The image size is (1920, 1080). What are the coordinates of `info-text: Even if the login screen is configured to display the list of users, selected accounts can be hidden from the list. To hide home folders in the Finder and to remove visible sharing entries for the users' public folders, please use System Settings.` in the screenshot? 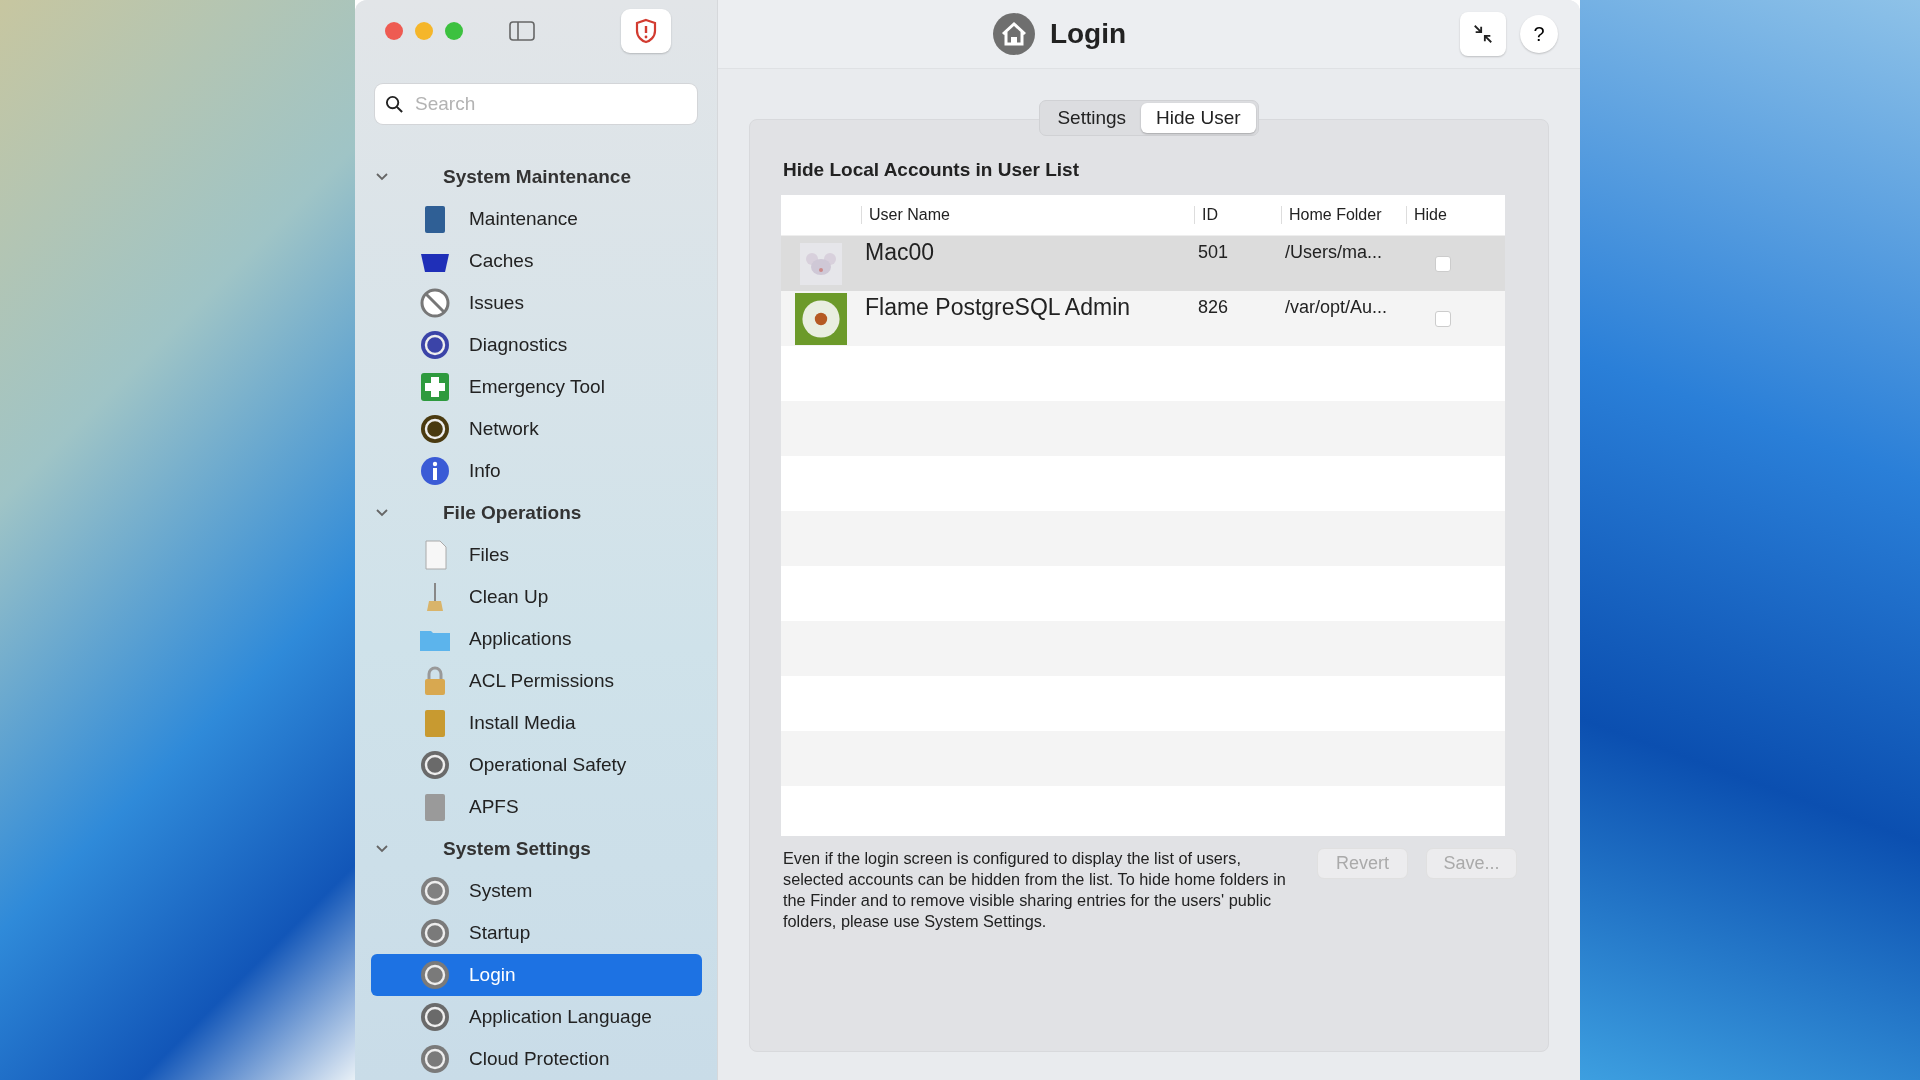 It's located at (1034, 890).